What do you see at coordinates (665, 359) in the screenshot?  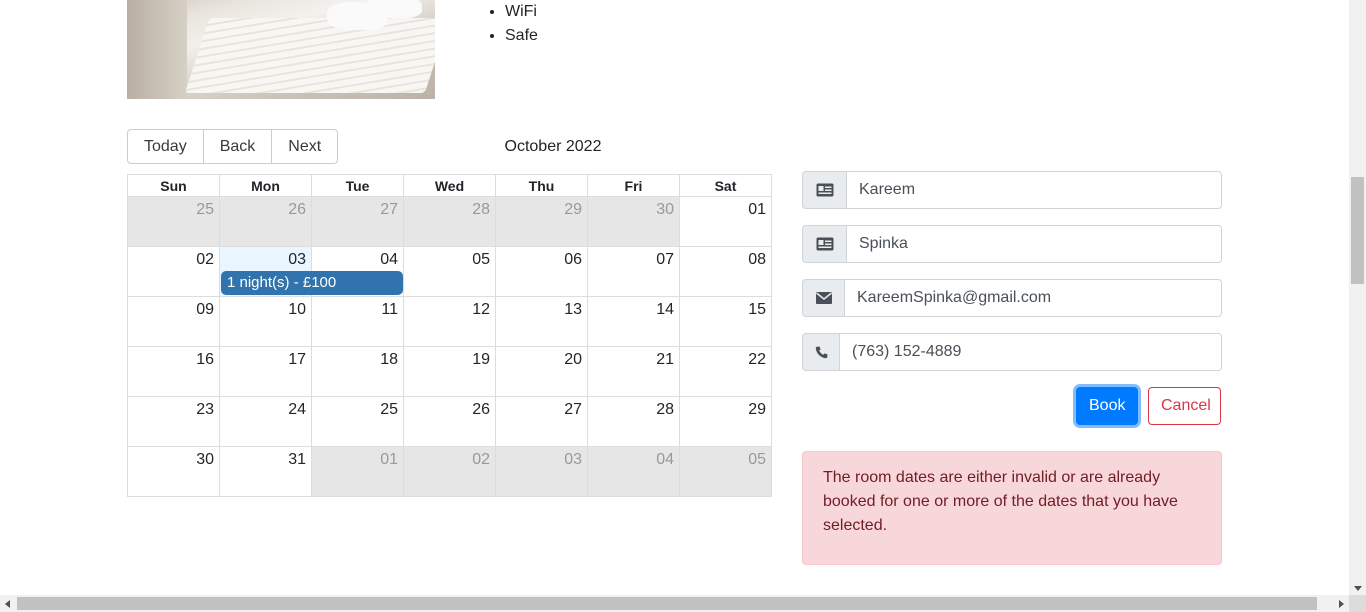 I see `calendar-day-number: 21` at bounding box center [665, 359].